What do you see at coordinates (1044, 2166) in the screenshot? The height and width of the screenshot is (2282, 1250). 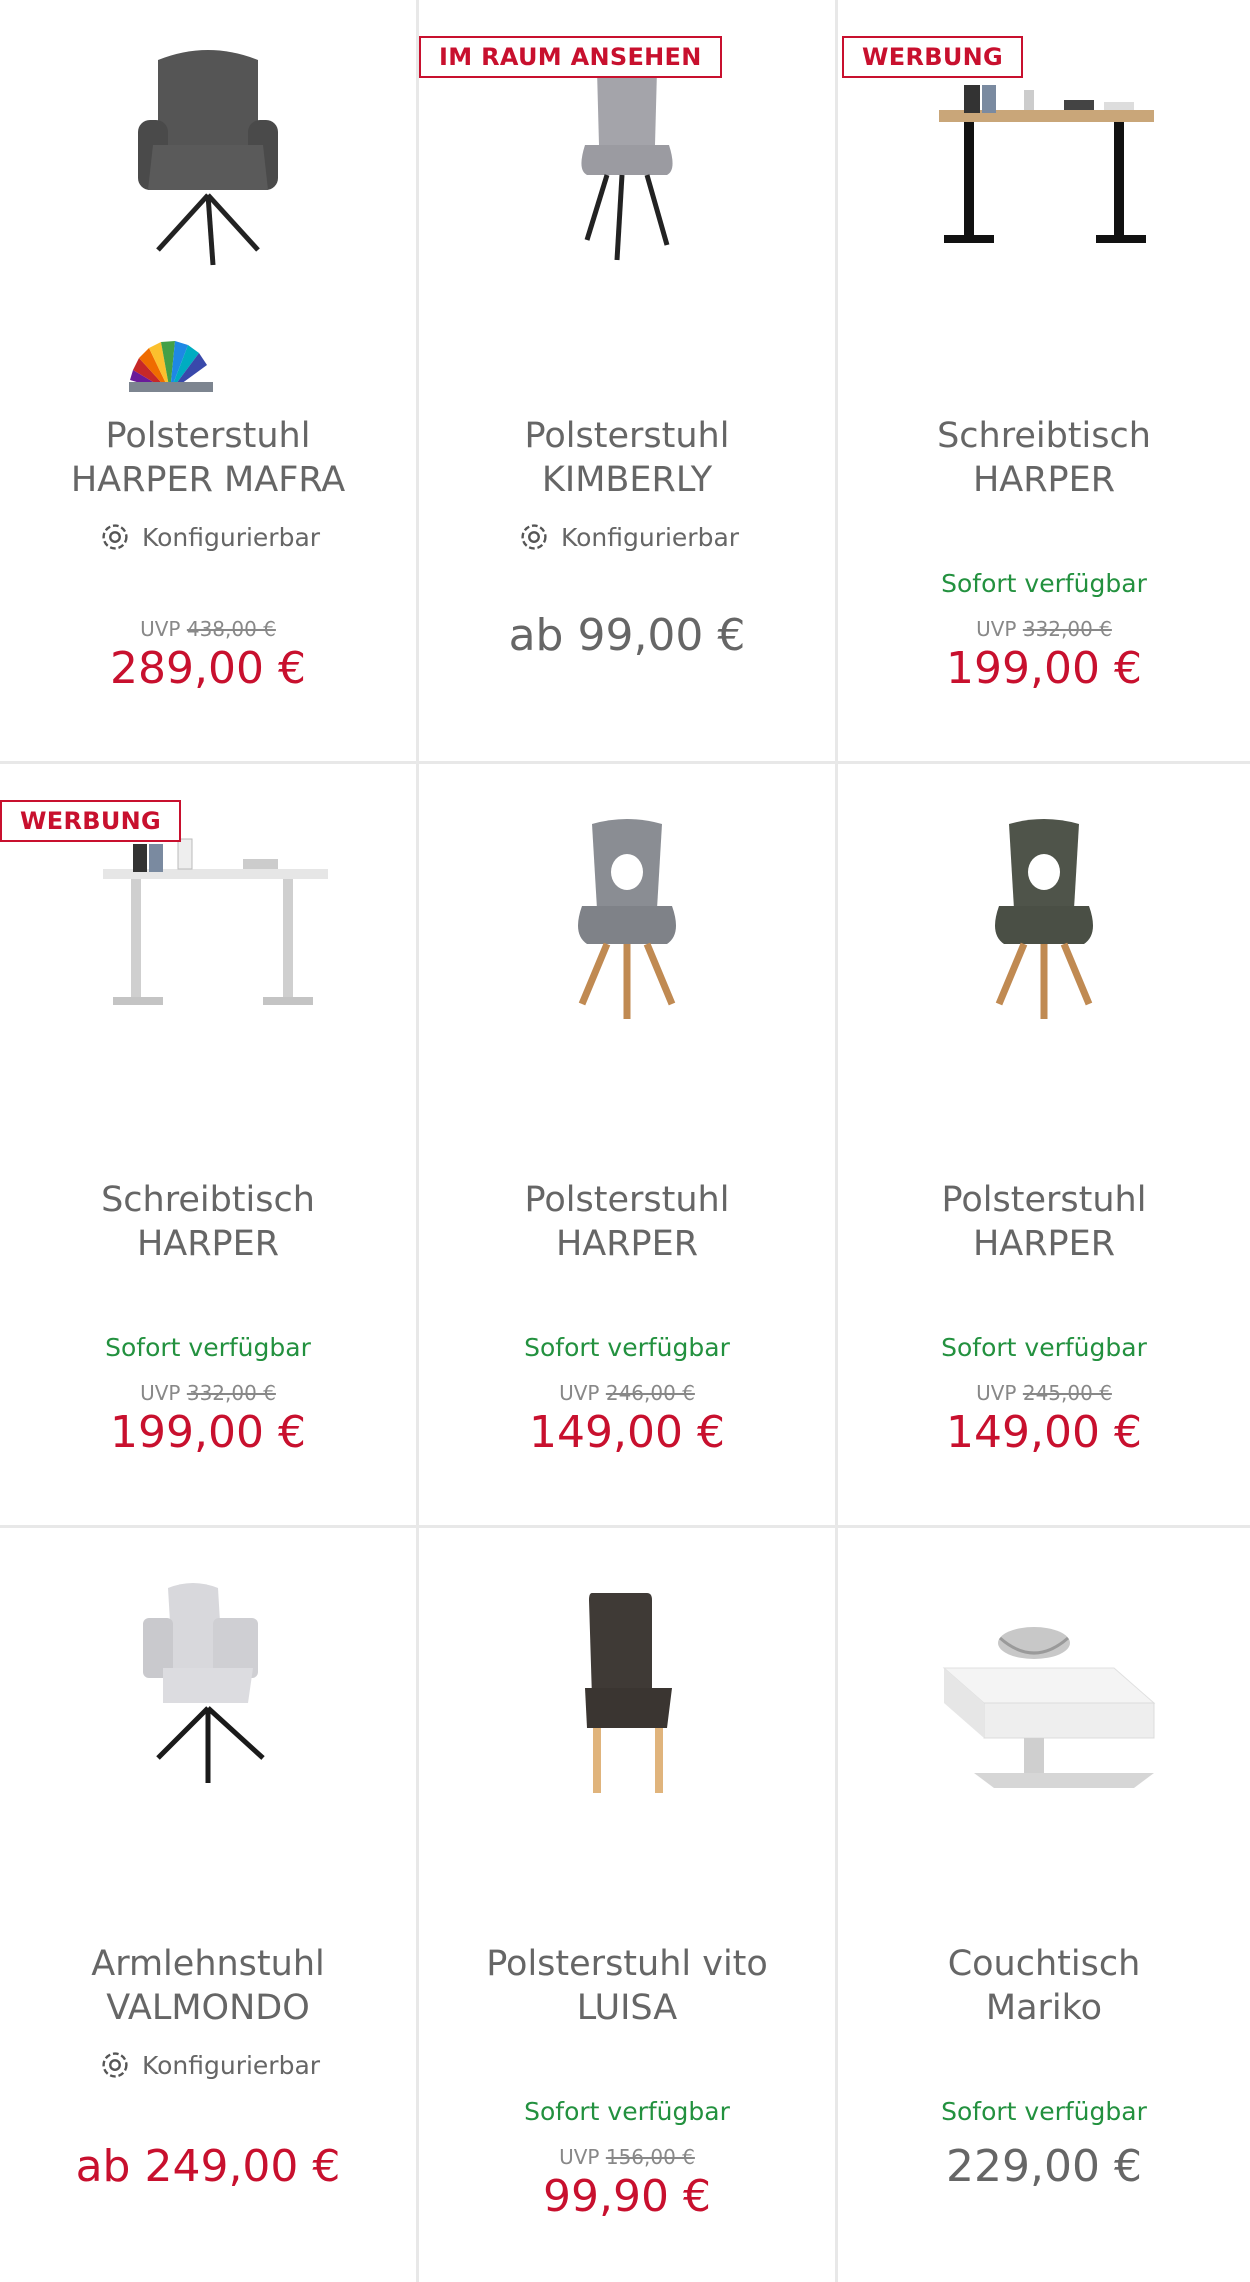 I see `product-price: 229,00 €` at bounding box center [1044, 2166].